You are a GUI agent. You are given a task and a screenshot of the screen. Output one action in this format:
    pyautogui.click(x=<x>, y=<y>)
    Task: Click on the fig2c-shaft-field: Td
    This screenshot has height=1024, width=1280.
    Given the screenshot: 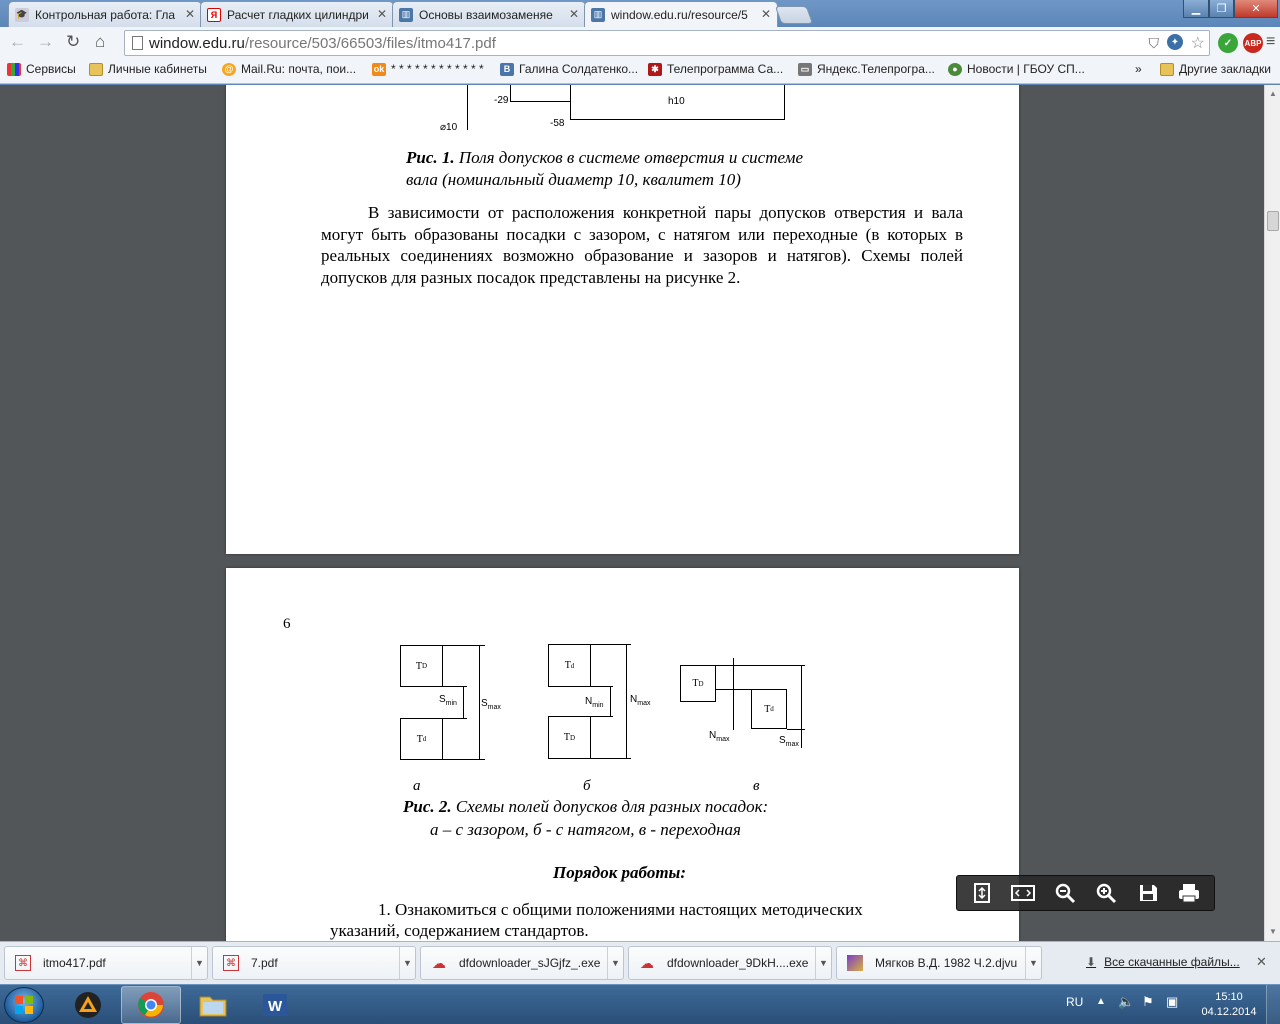 What is the action you would take?
    pyautogui.click(x=769, y=709)
    